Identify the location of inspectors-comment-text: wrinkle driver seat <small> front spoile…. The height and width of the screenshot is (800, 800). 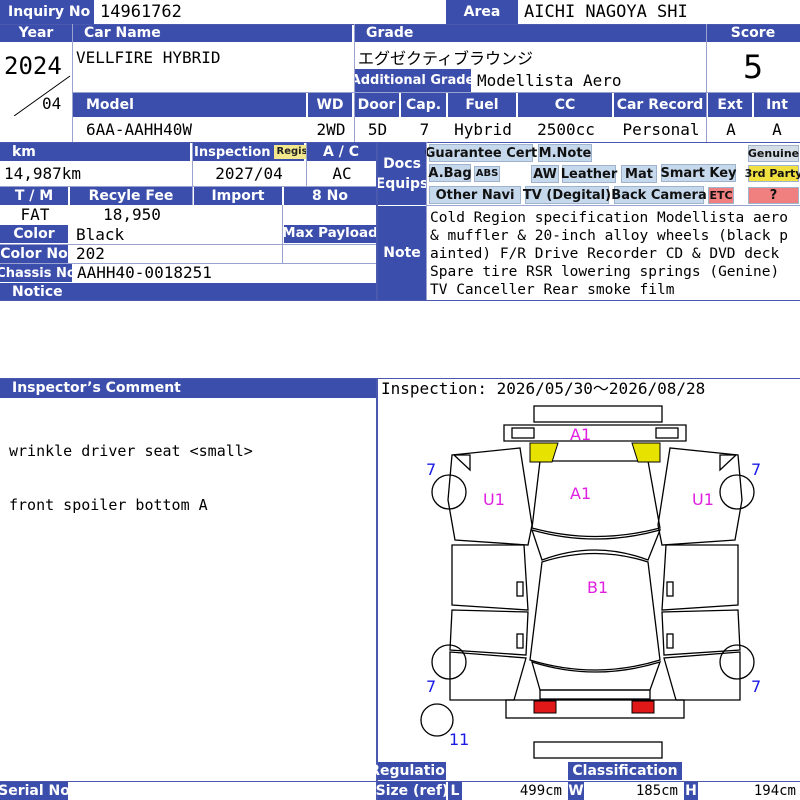
(188, 457).